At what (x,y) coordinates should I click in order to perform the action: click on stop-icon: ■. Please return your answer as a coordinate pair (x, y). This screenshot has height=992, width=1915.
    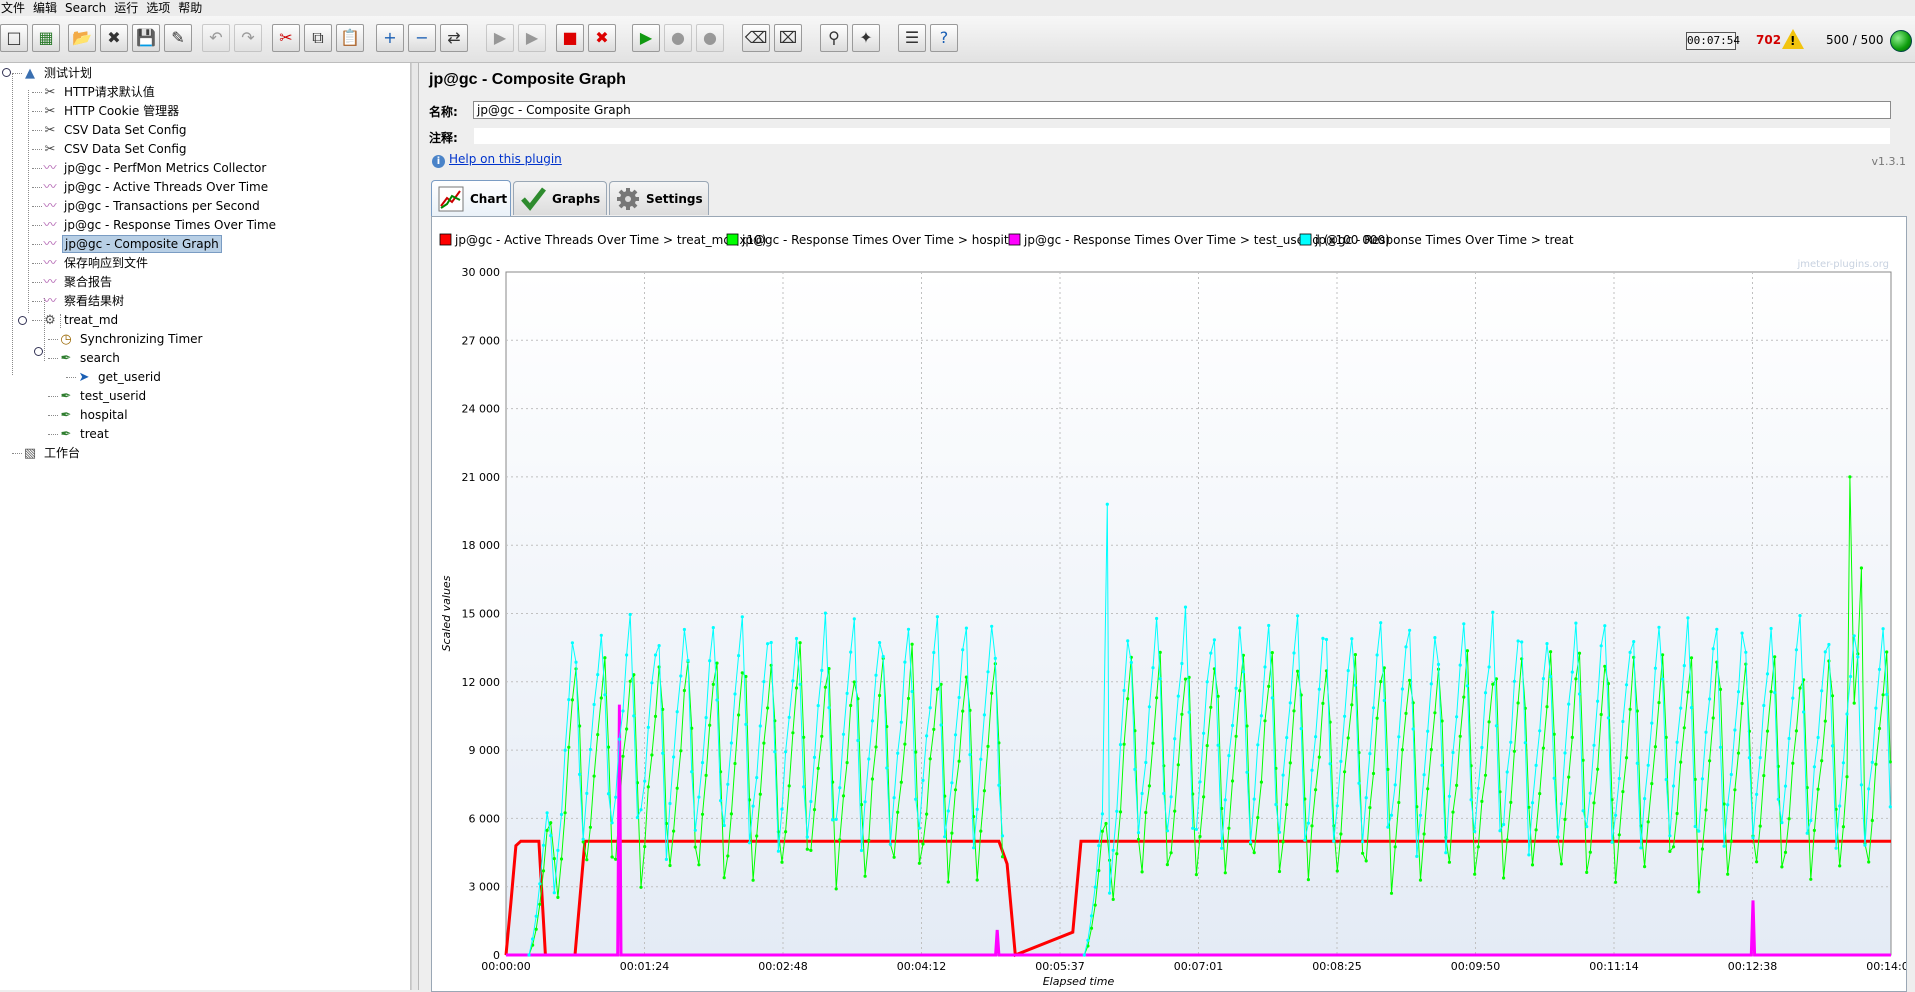
    Looking at the image, I should click on (570, 38).